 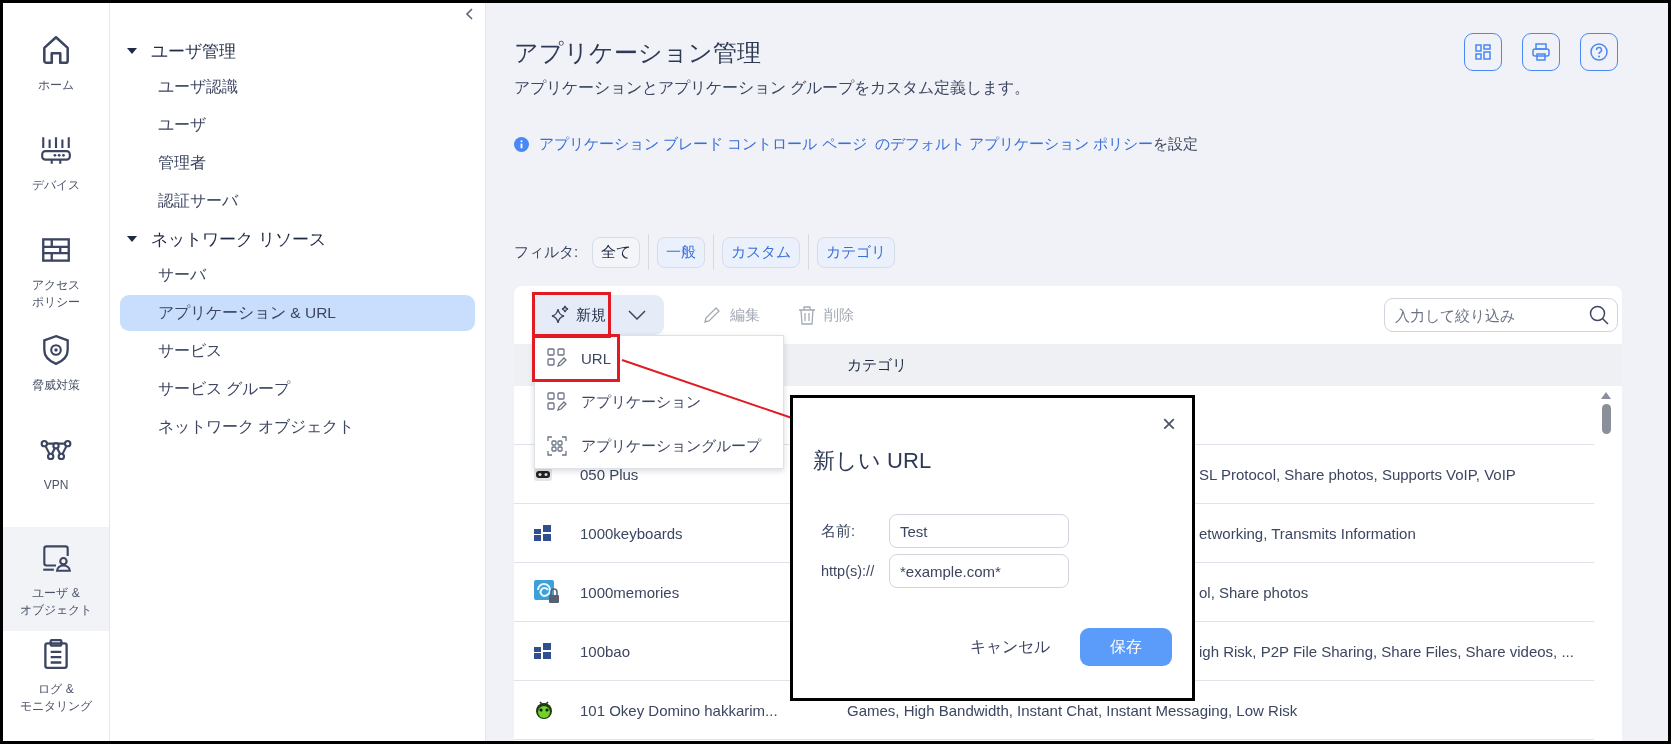 What do you see at coordinates (807, 315) in the screenshot?
I see `trash-icon` at bounding box center [807, 315].